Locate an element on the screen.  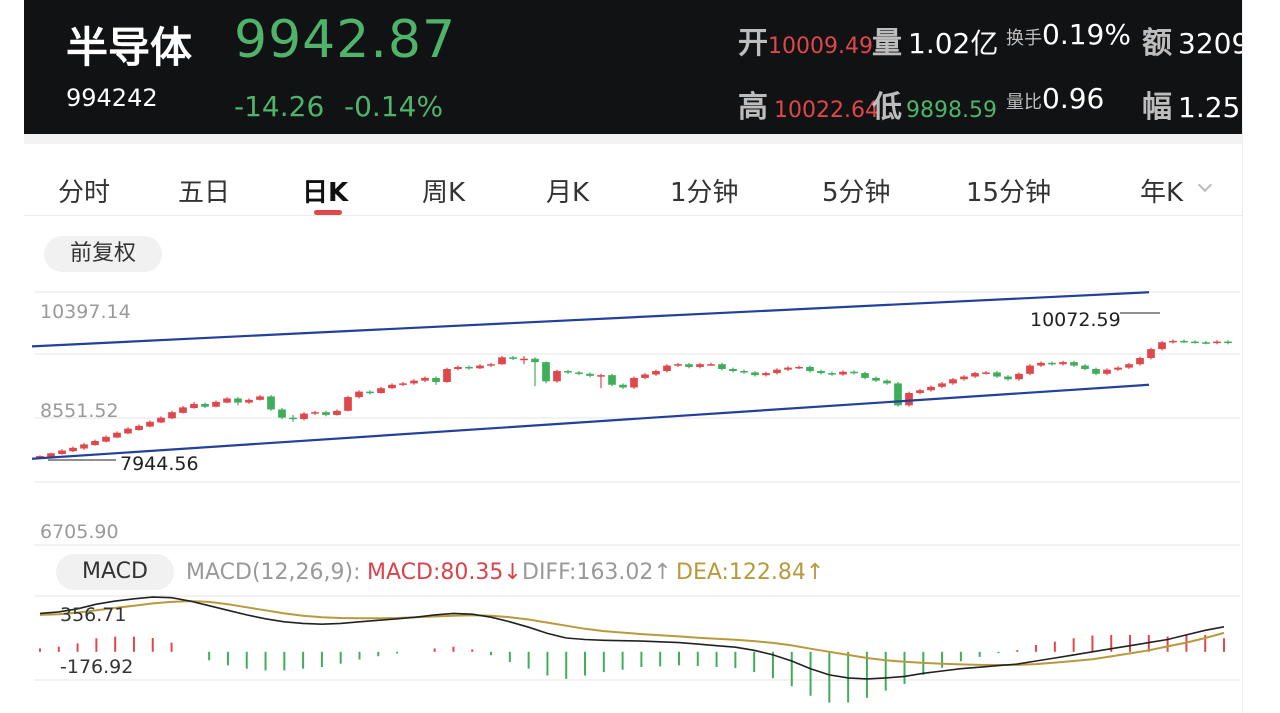
diff-line is located at coordinates (632, 638).